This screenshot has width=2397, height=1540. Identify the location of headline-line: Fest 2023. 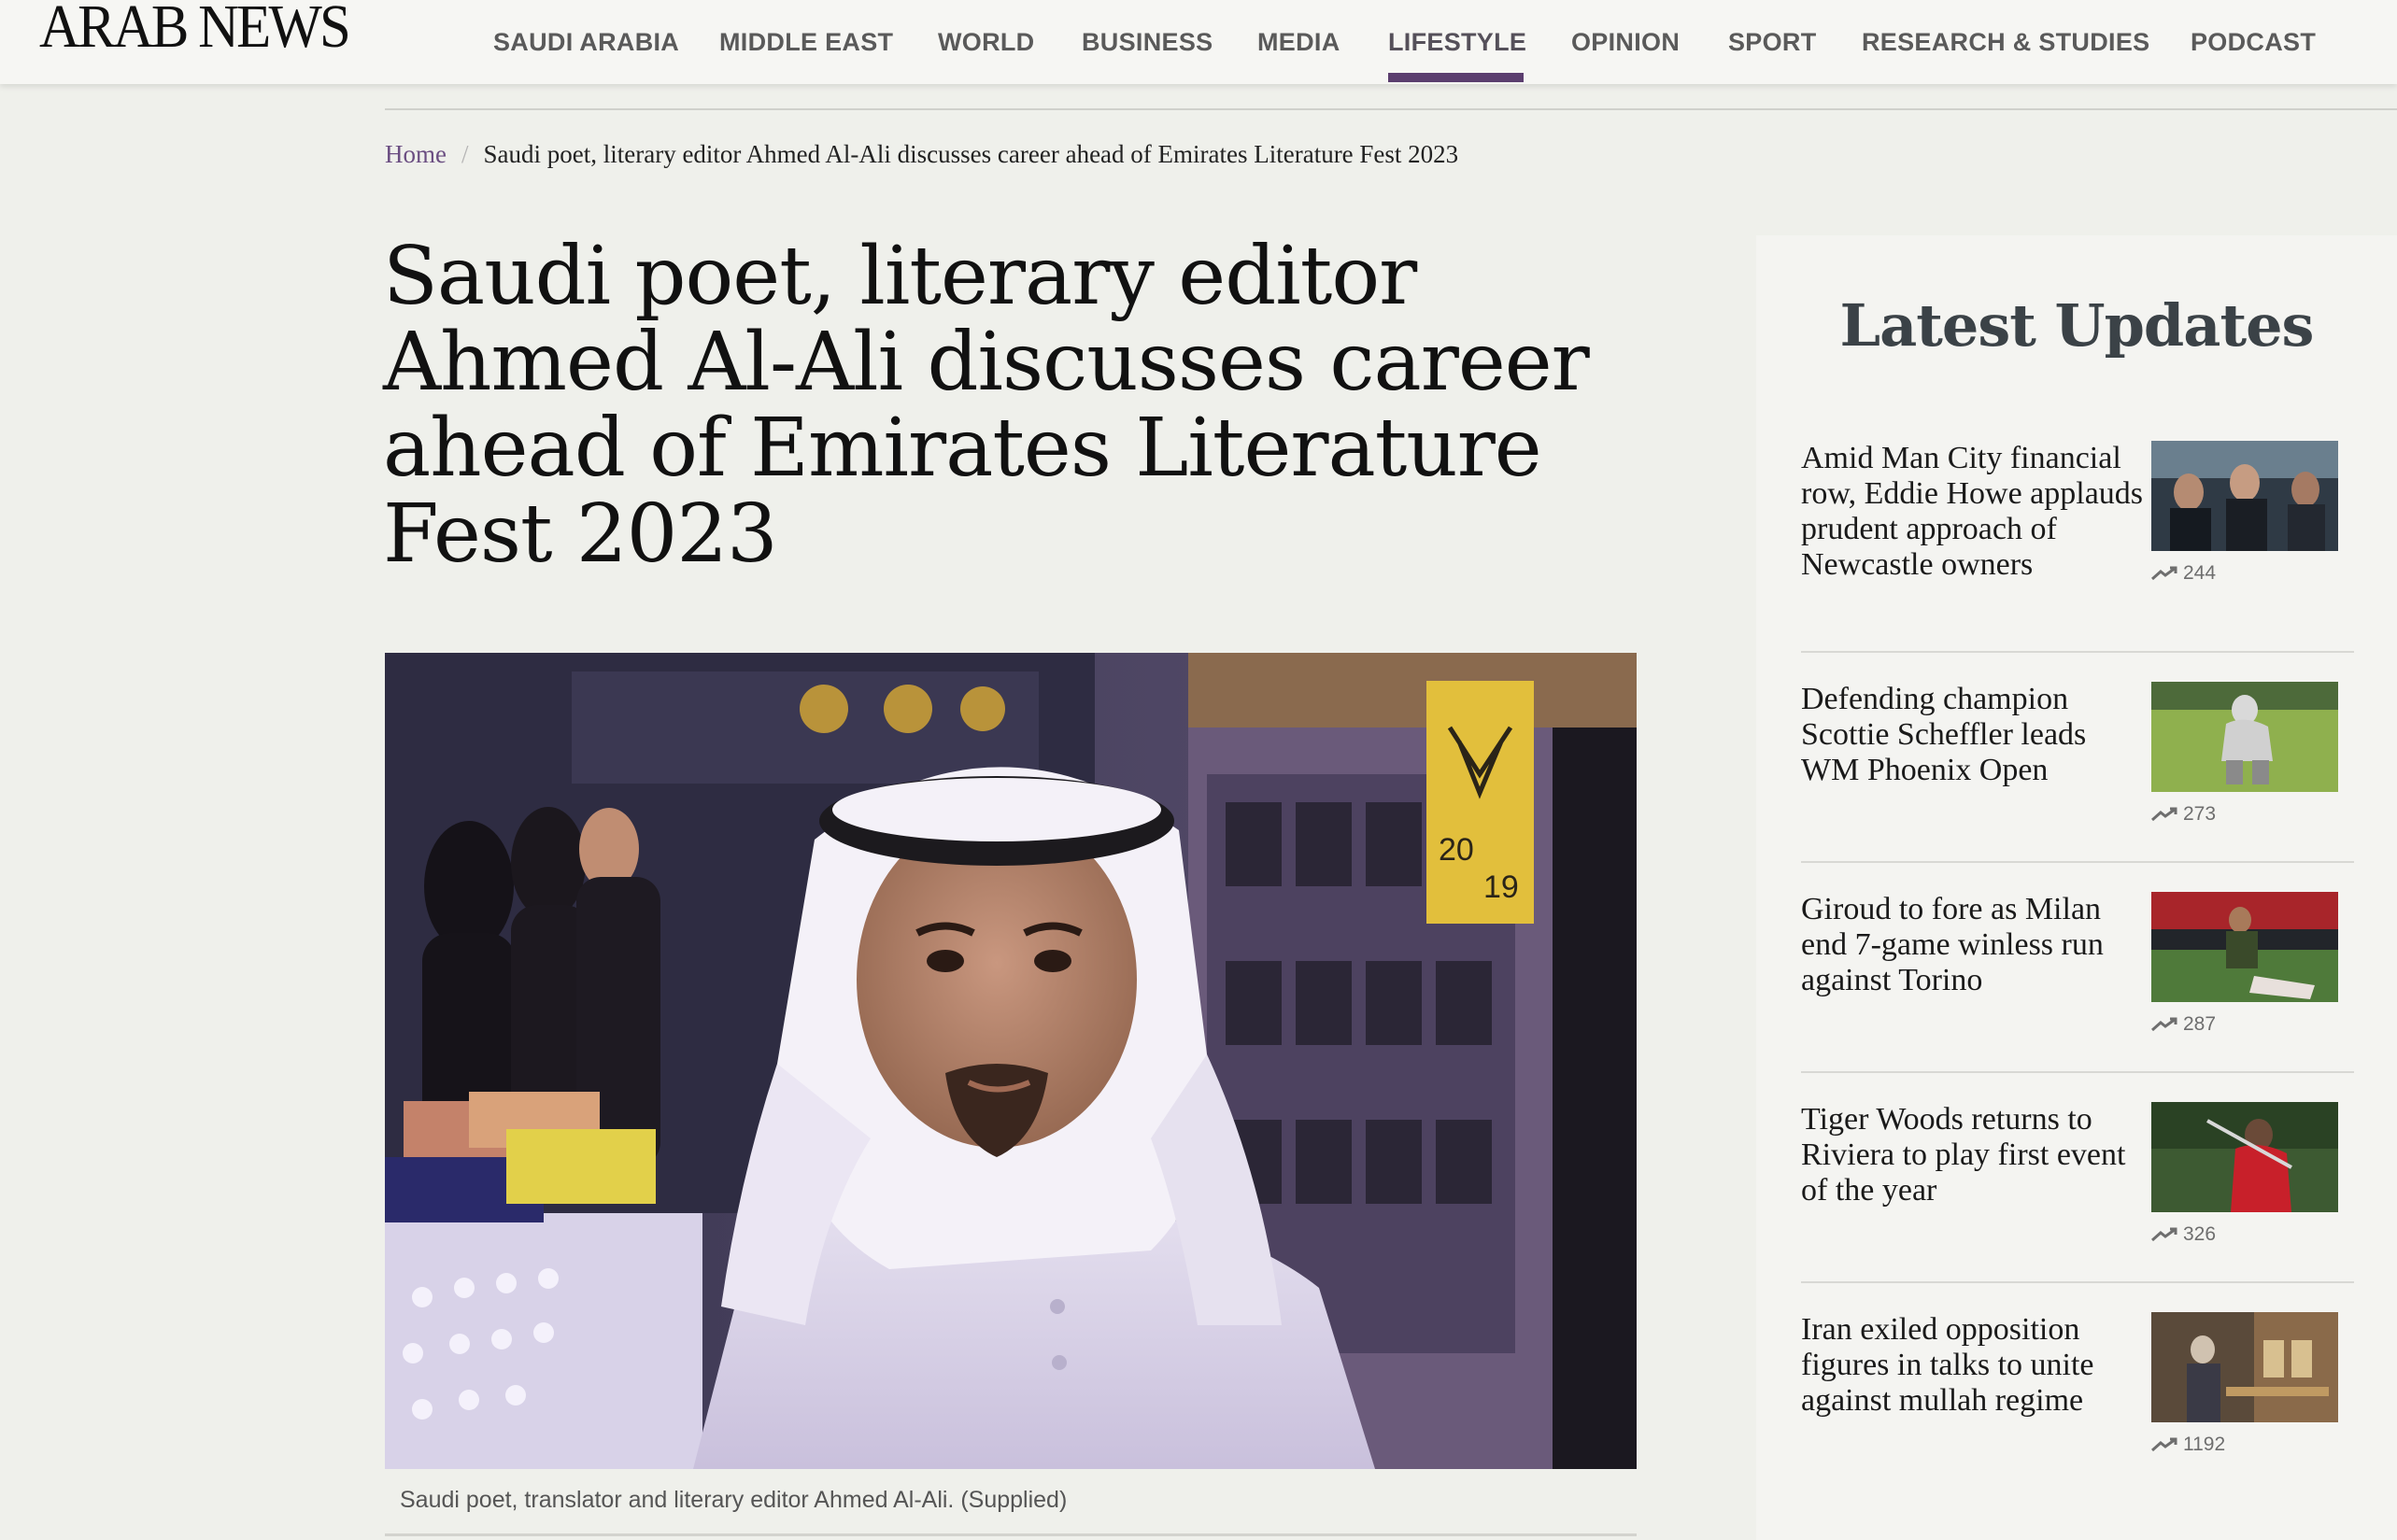
(580, 534).